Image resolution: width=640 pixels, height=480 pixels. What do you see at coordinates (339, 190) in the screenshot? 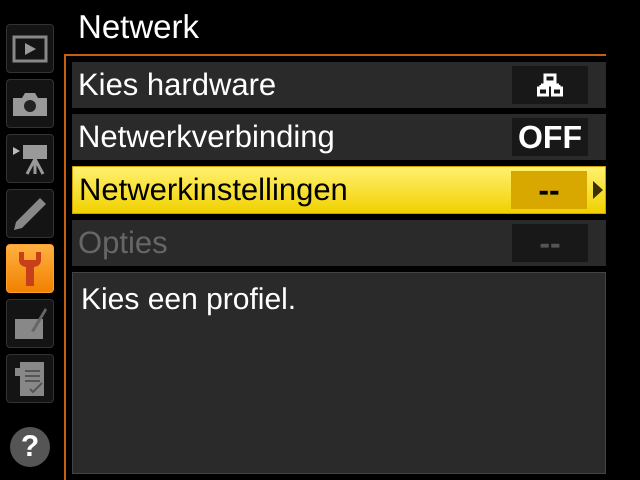
I see `menu-item: Netwerkinstellingen --` at bounding box center [339, 190].